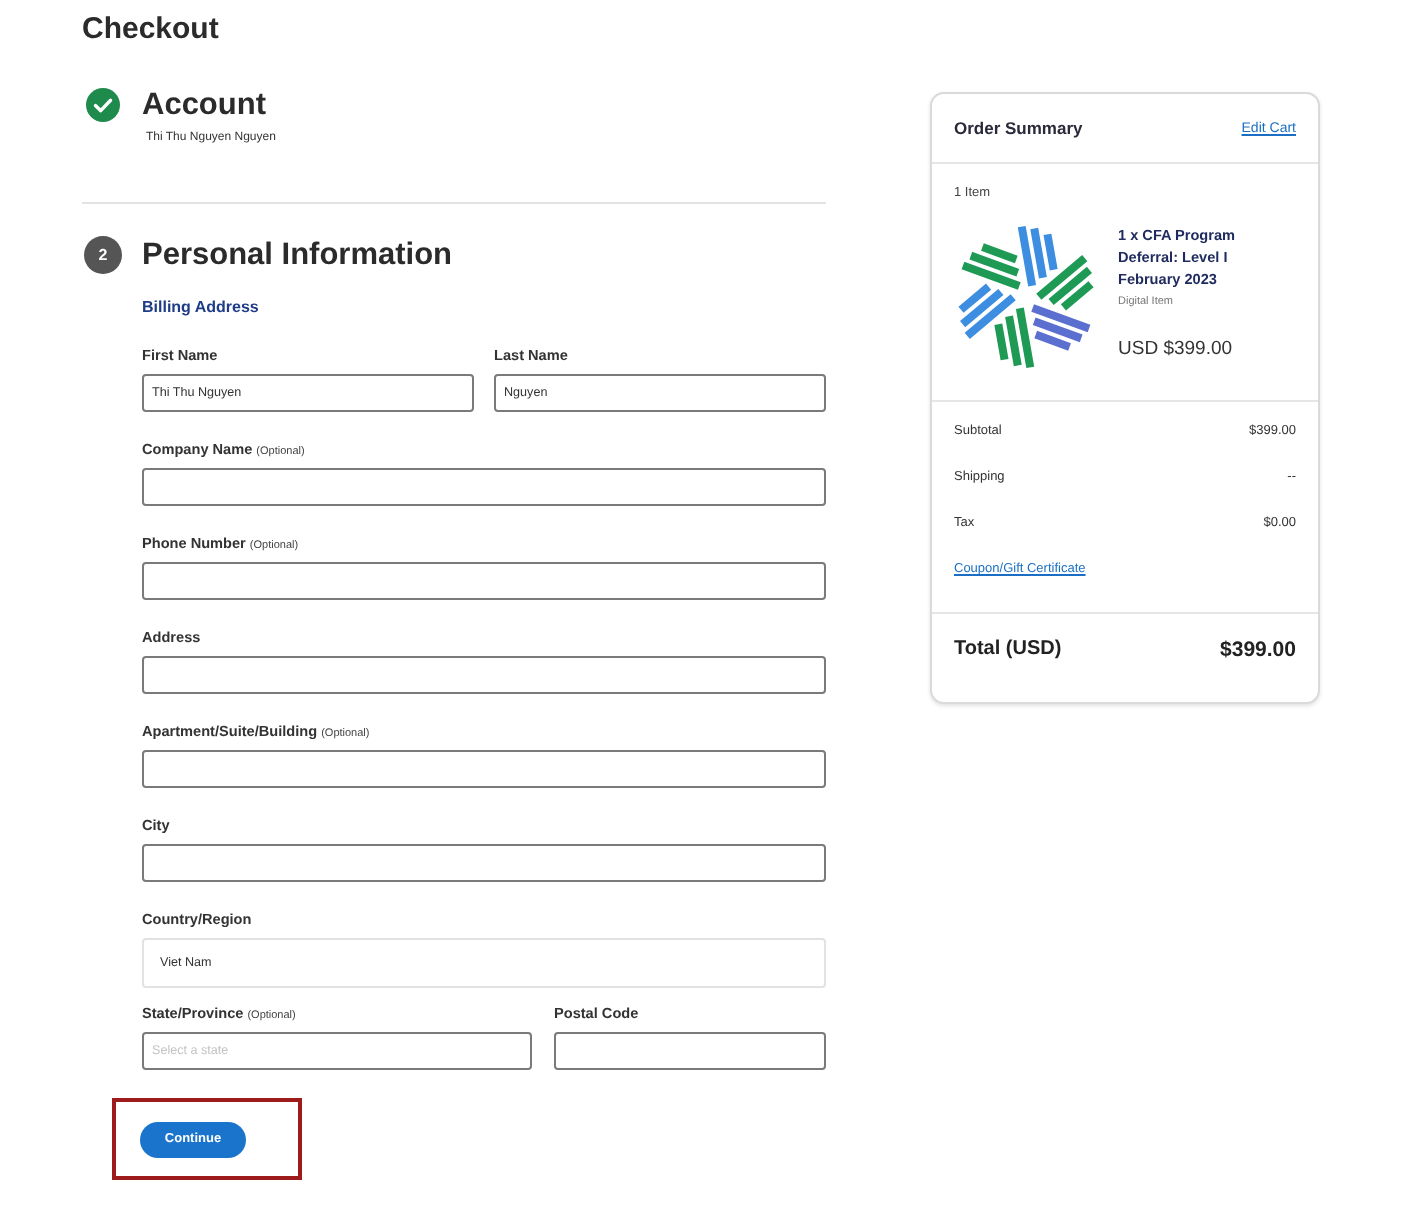 This screenshot has width=1408, height=1224. What do you see at coordinates (150, 30) in the screenshot?
I see `page-title: Checkout` at bounding box center [150, 30].